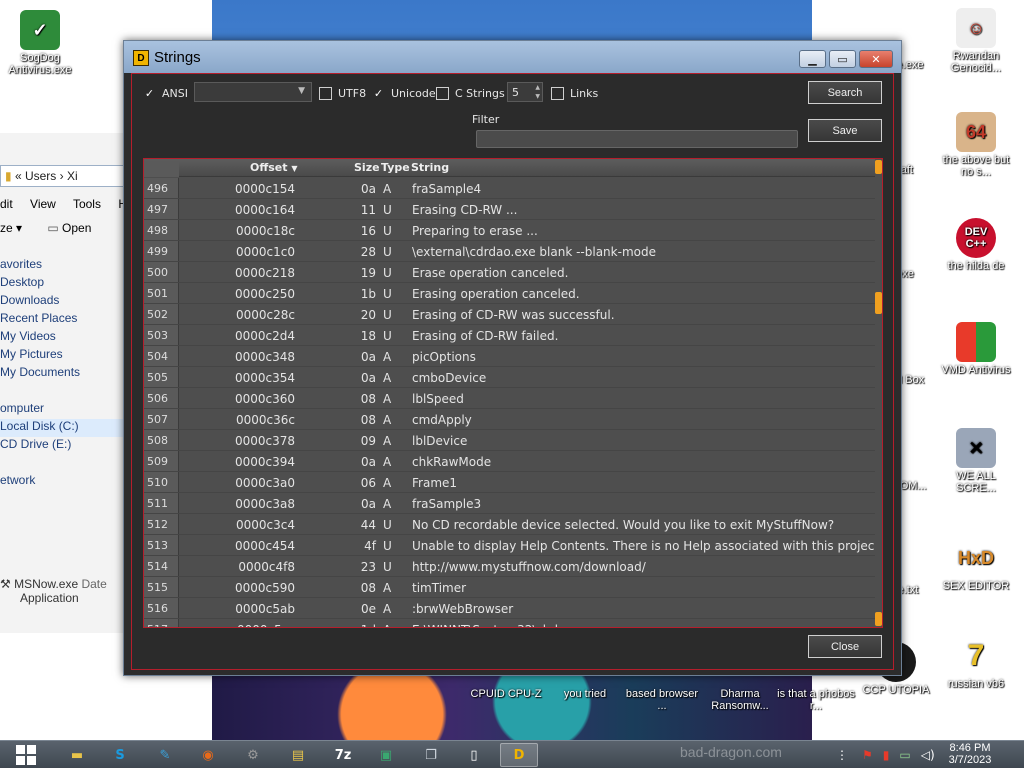 The image size is (1024, 768). What do you see at coordinates (386, 755) in the screenshot?
I see `taskbar-button: ▣` at bounding box center [386, 755].